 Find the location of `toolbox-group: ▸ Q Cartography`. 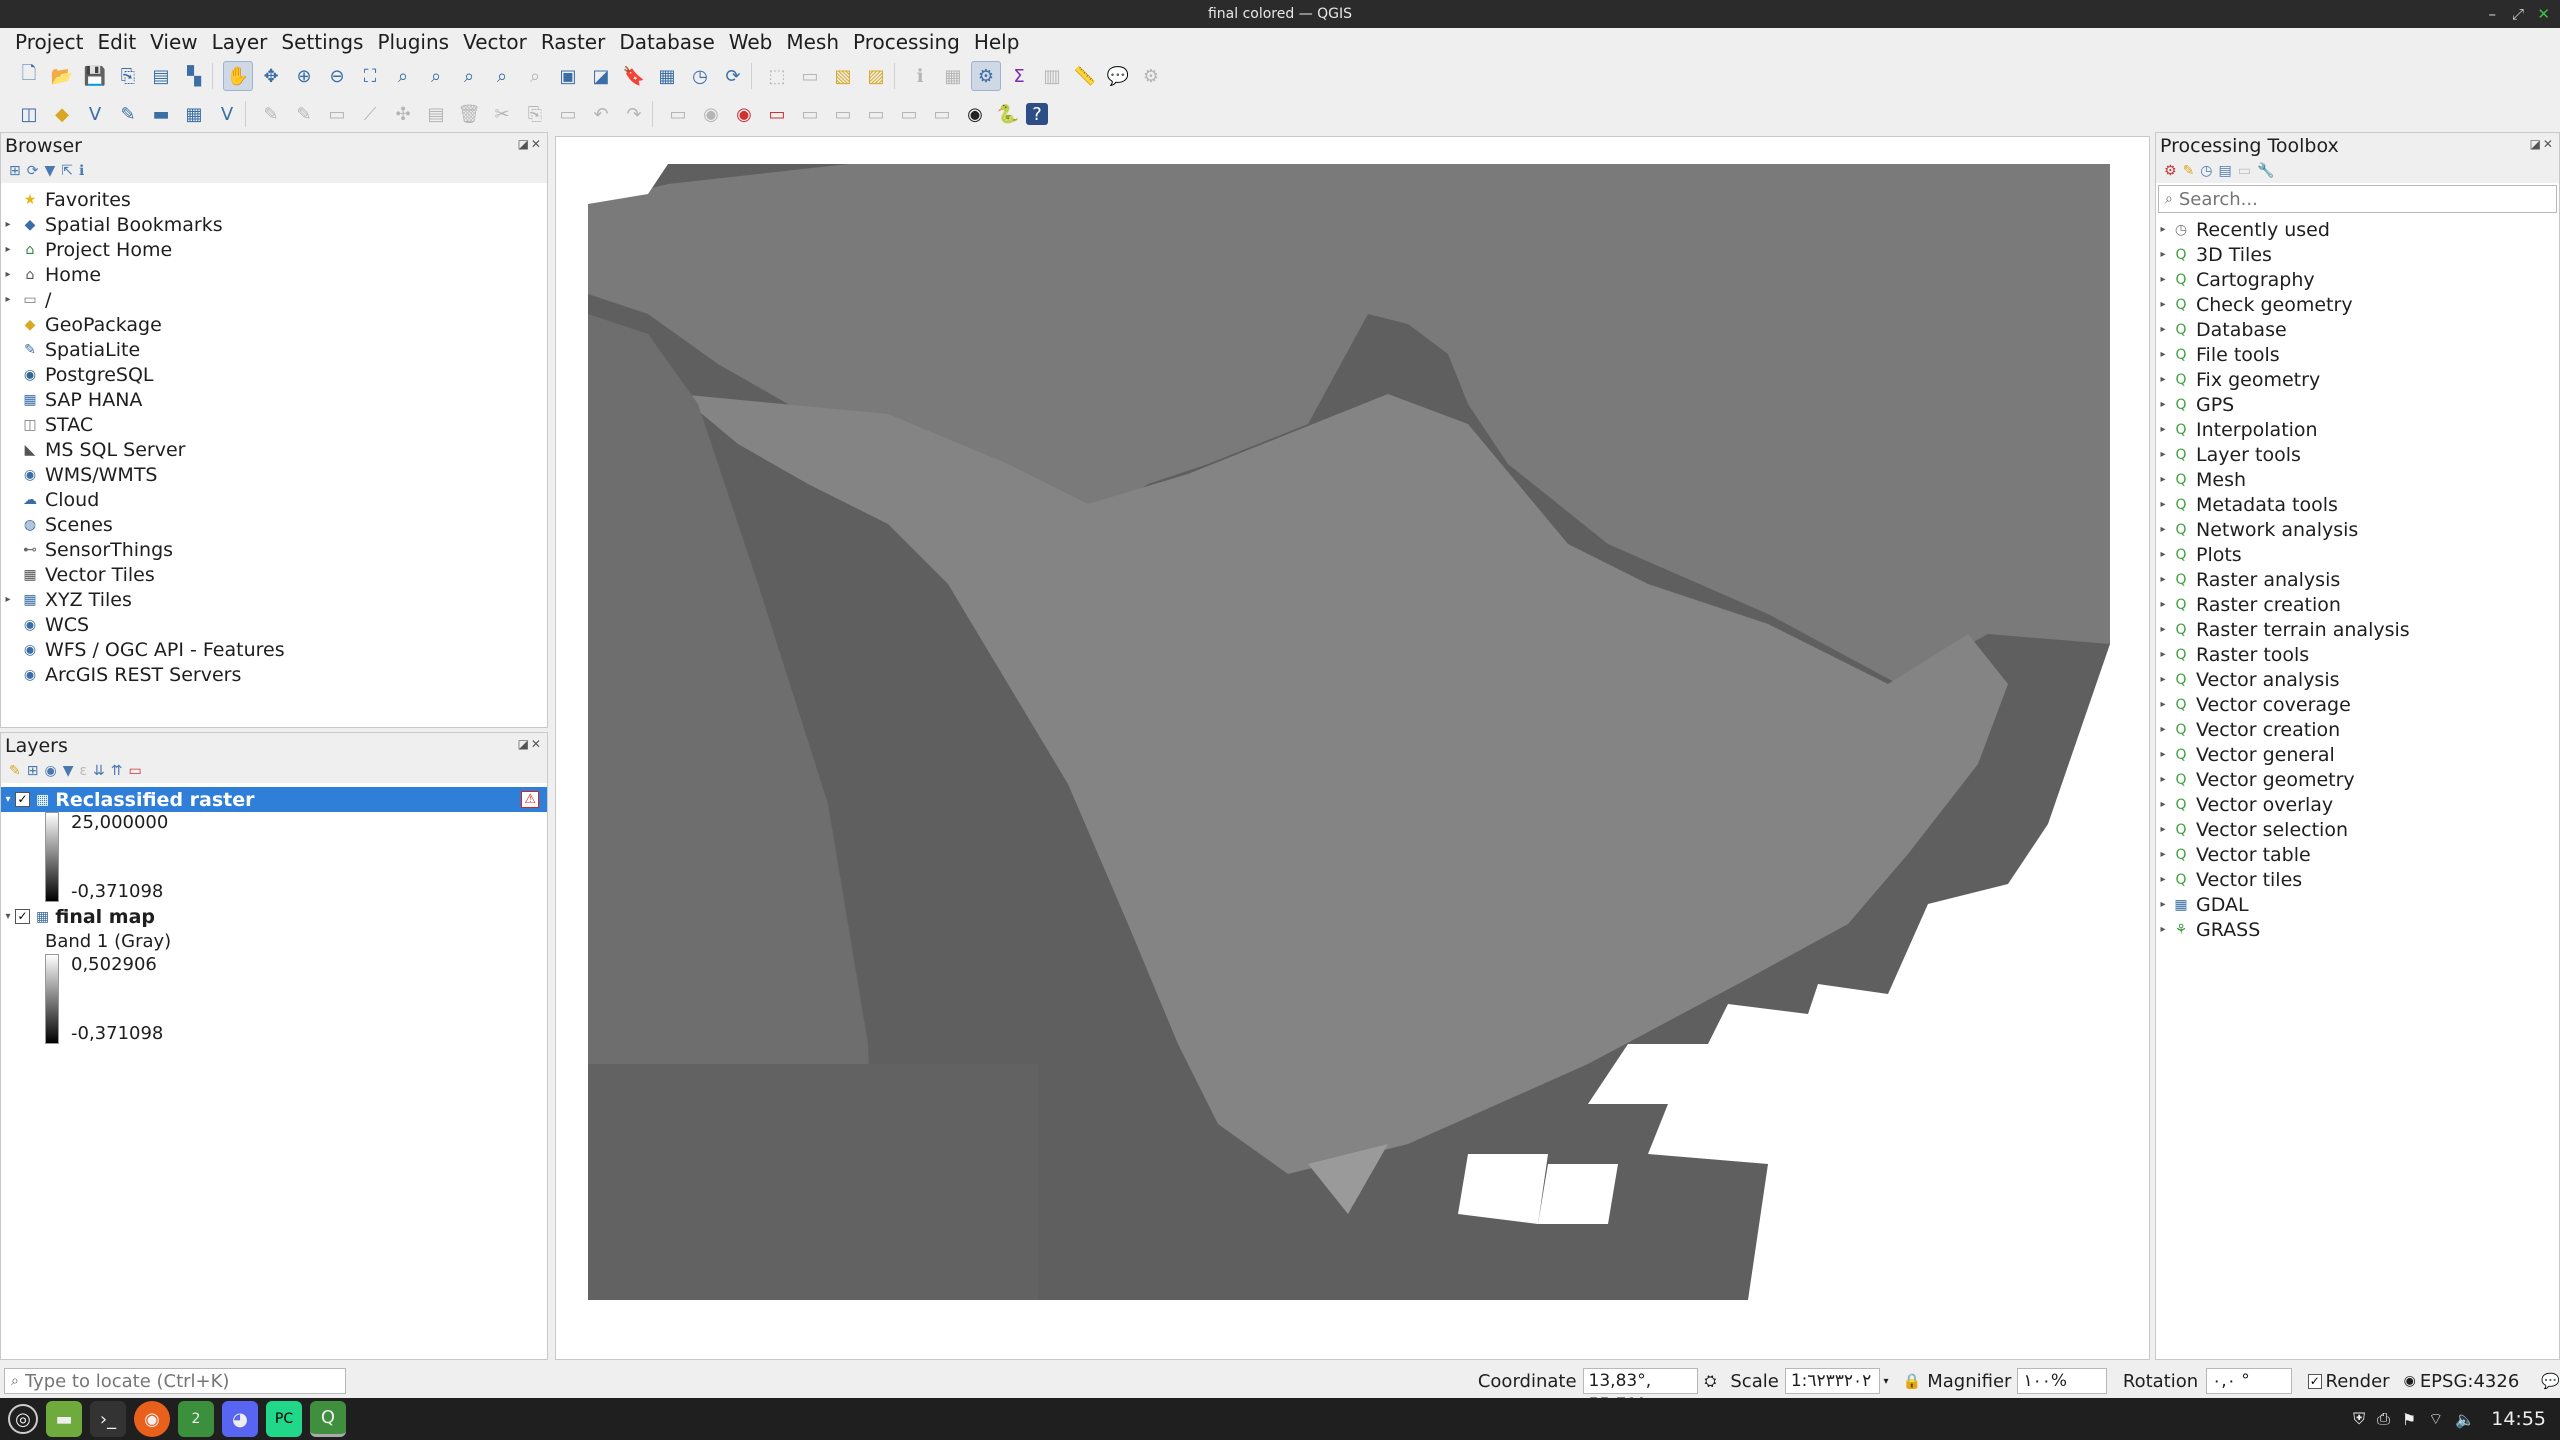

toolbox-group: ▸ Q Cartography is located at coordinates (2357, 279).